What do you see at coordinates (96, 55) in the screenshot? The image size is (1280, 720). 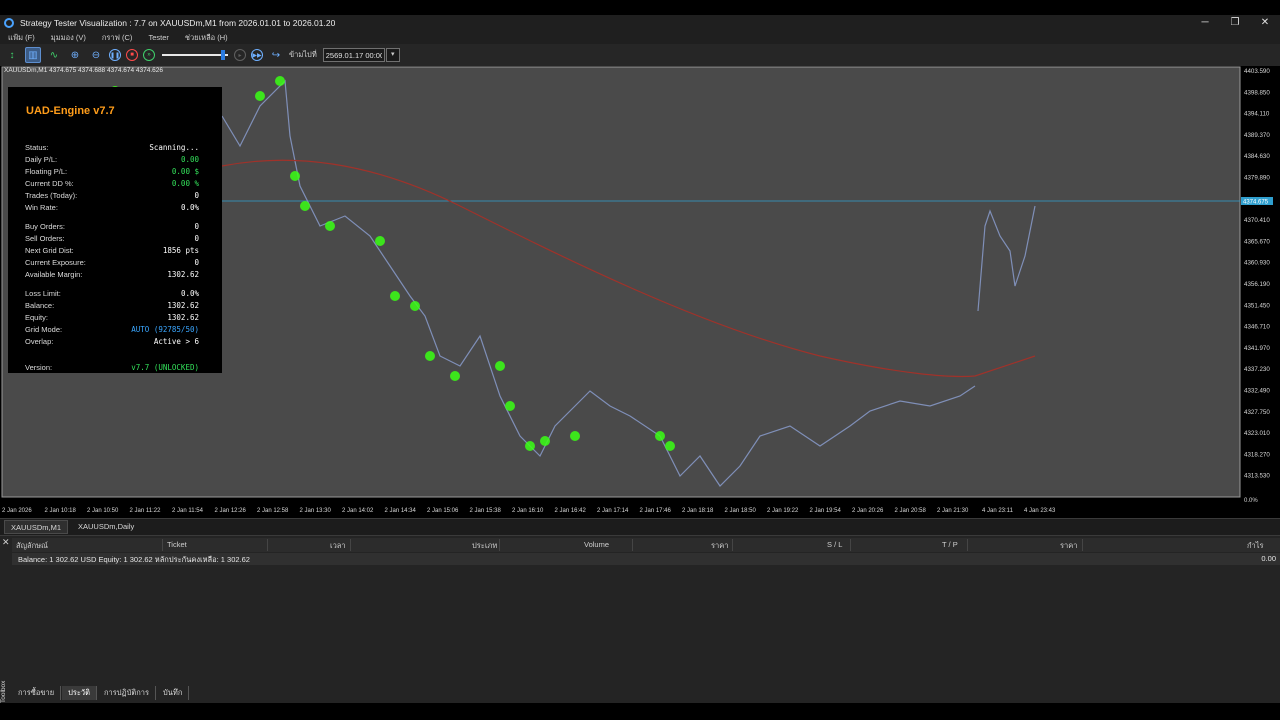 I see `zoom-out-icon: ⊖` at bounding box center [96, 55].